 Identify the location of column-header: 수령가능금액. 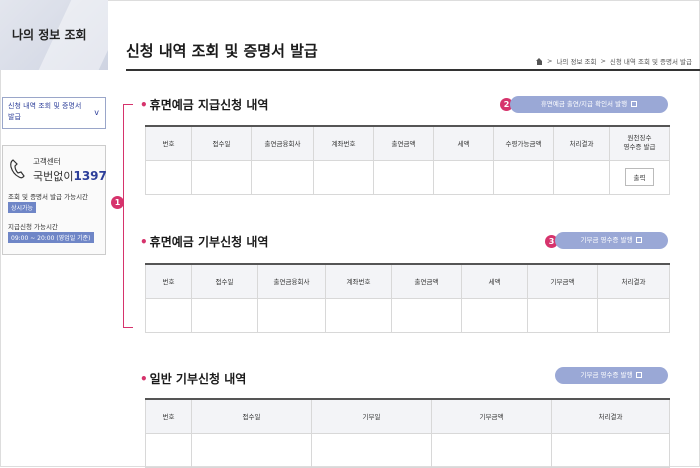
(523, 143).